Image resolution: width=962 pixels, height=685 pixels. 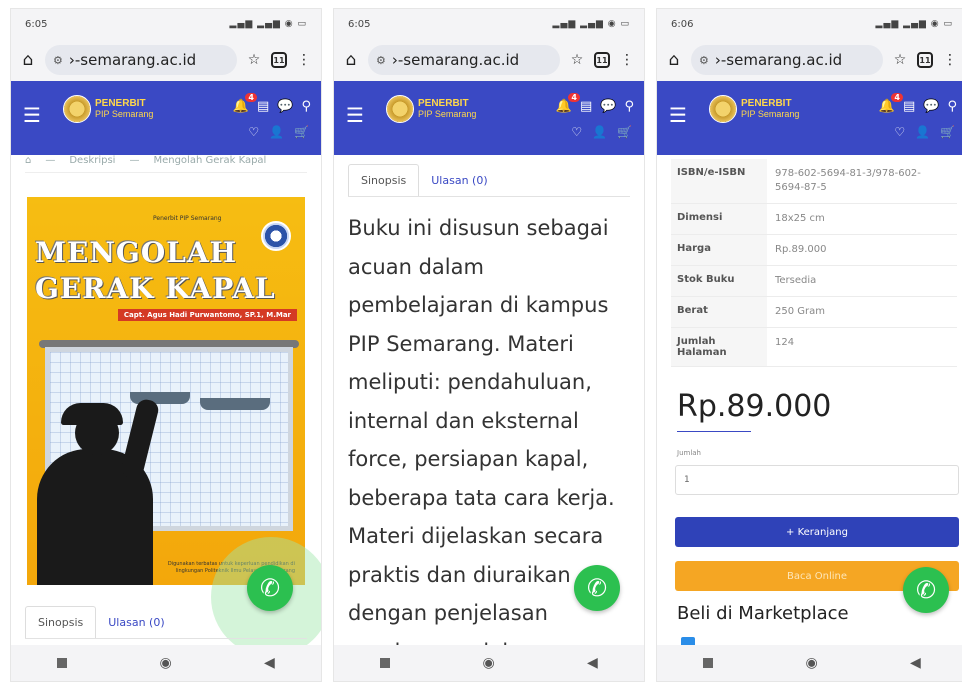 What do you see at coordinates (155, 271) in the screenshot?
I see `cover-title: MENGOLAH GERAK KAPAL` at bounding box center [155, 271].